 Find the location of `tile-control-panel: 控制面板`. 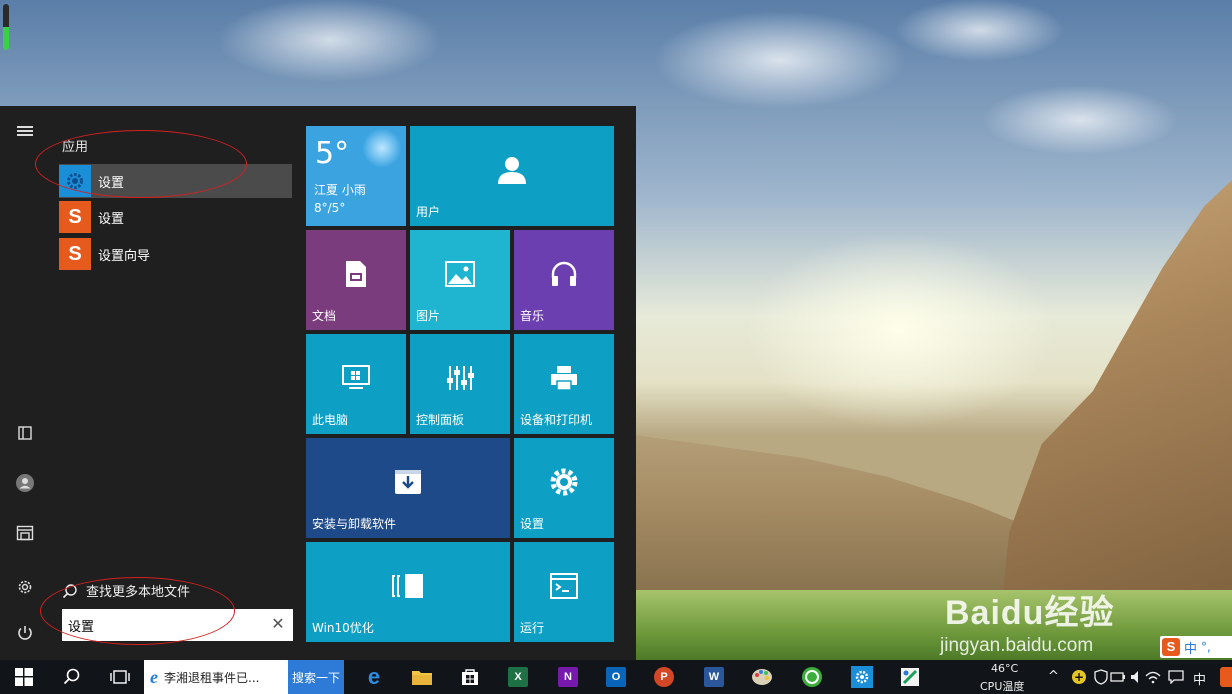

tile-control-panel: 控制面板 is located at coordinates (460, 384).